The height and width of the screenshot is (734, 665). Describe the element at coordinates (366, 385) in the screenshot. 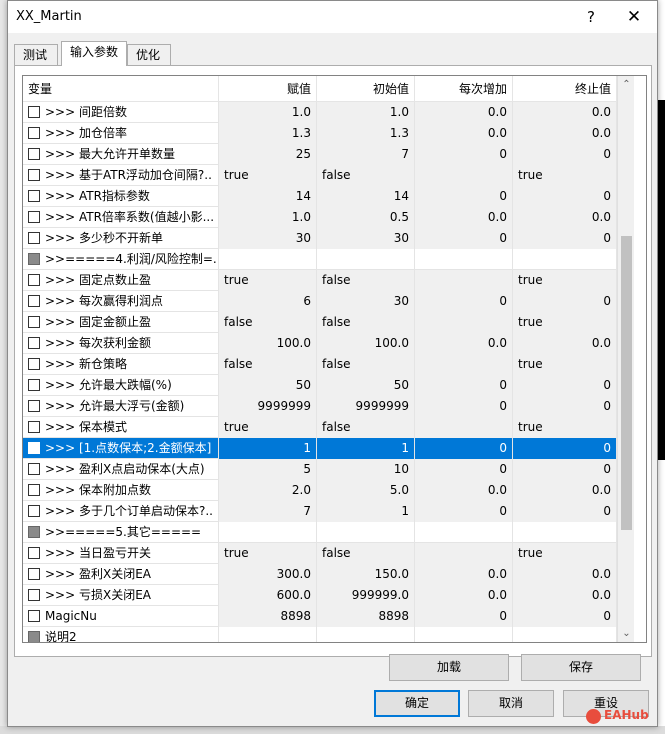

I see `param-start: 50` at that location.